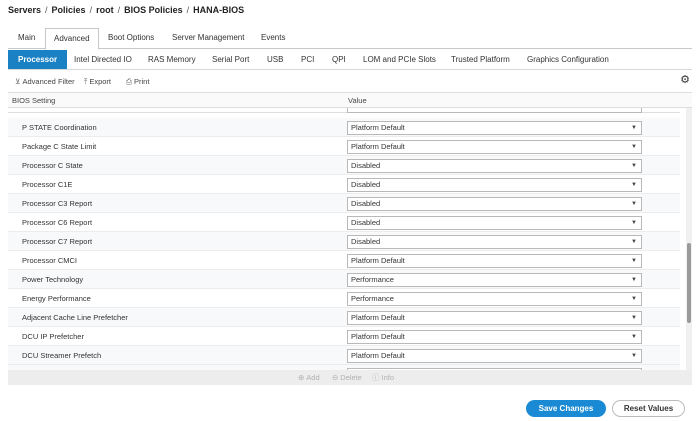  What do you see at coordinates (399, 59) in the screenshot?
I see `tab-lom-pcie-slots: LOM and PCIe Slots` at bounding box center [399, 59].